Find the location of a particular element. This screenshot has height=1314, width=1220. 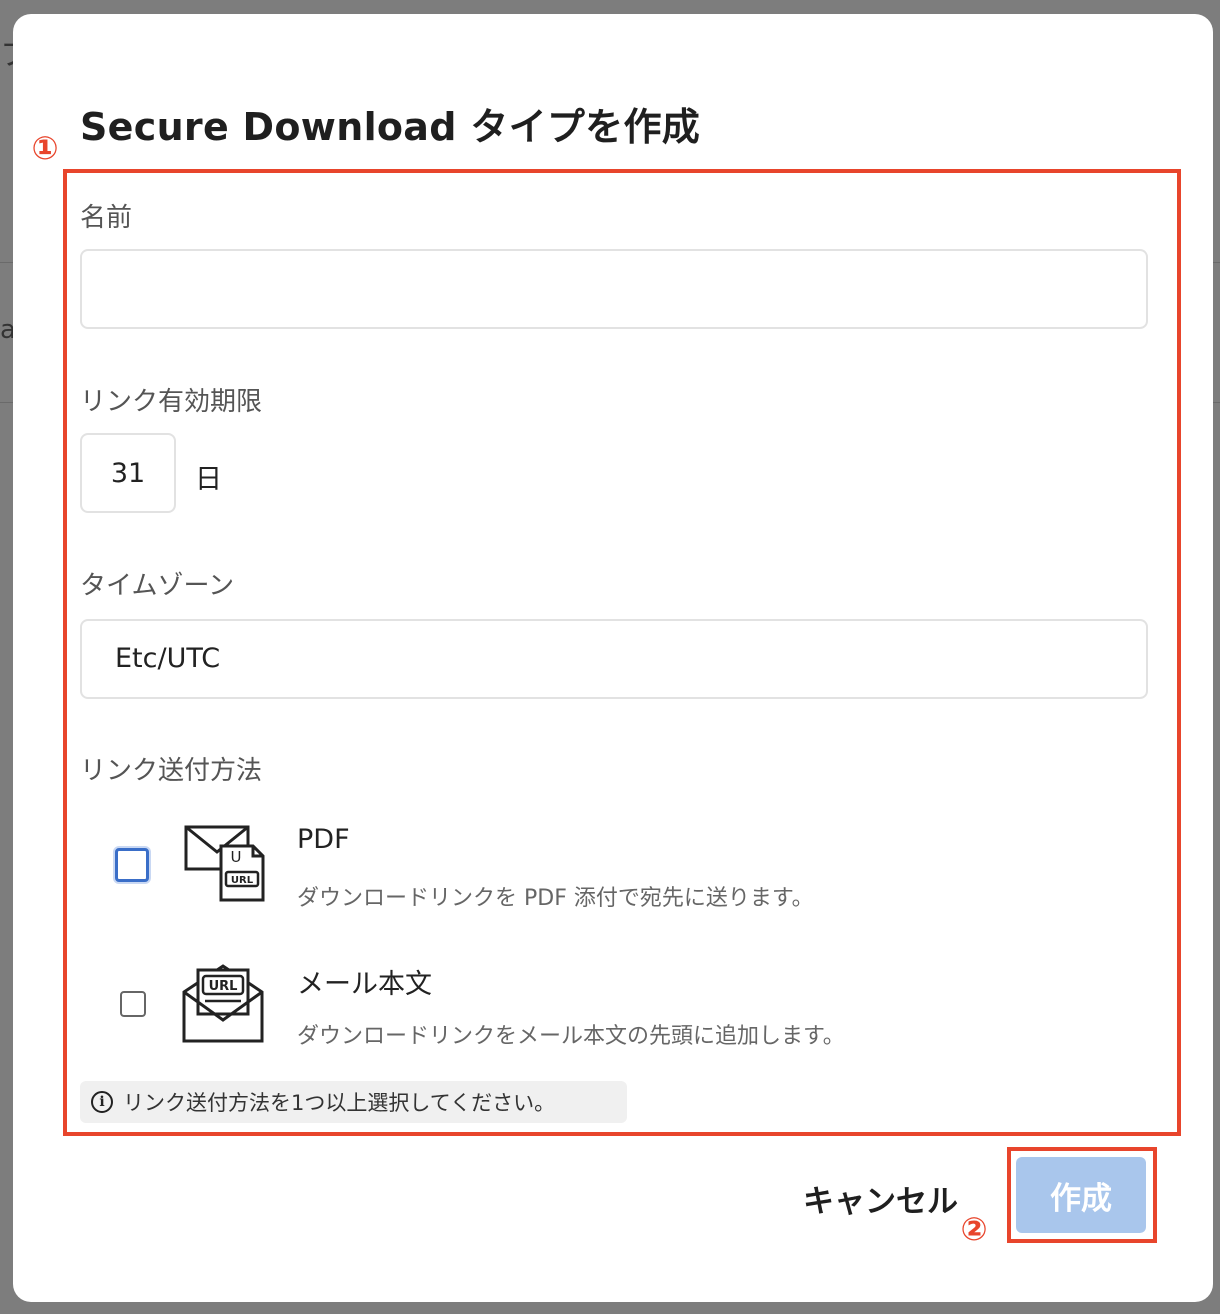

pdf-option-title: PDF is located at coordinates (323, 839).